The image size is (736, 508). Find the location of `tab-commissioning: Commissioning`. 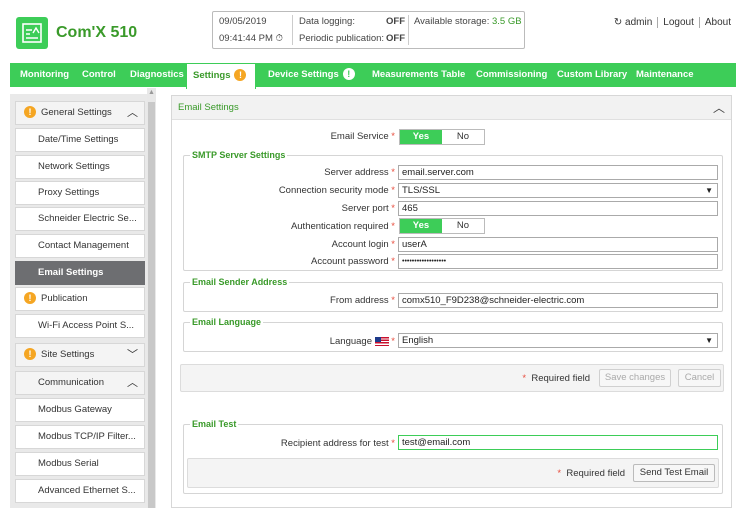

tab-commissioning: Commissioning is located at coordinates (511, 75).